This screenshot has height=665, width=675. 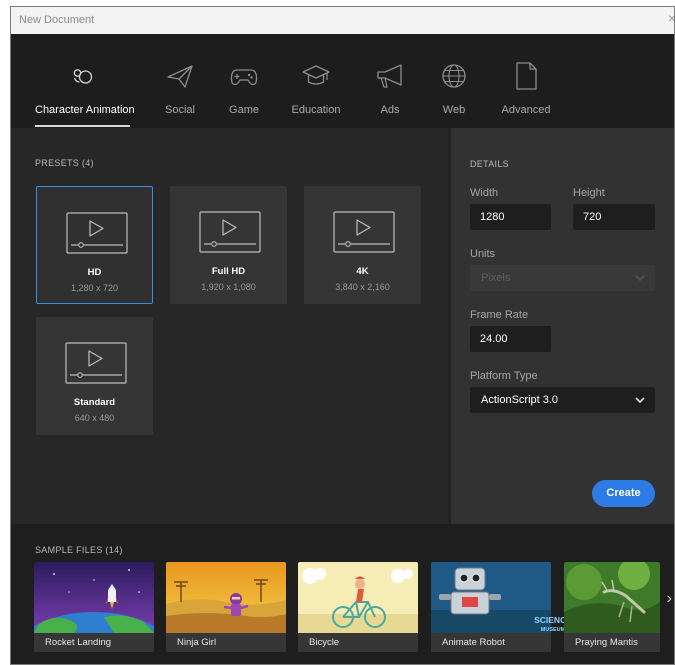 What do you see at coordinates (79, 550) in the screenshot?
I see `sample-files-heading: SAMPLE FILES (14)` at bounding box center [79, 550].